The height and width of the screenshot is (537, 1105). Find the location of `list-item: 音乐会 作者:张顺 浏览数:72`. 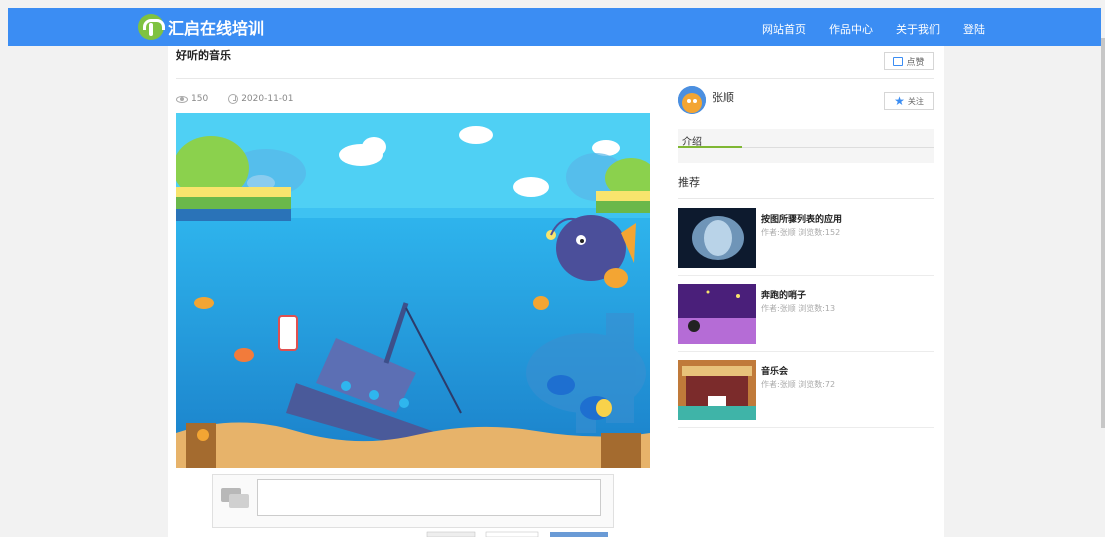

list-item: 音乐会 作者:张顺 浏览数:72 is located at coordinates (806, 390).